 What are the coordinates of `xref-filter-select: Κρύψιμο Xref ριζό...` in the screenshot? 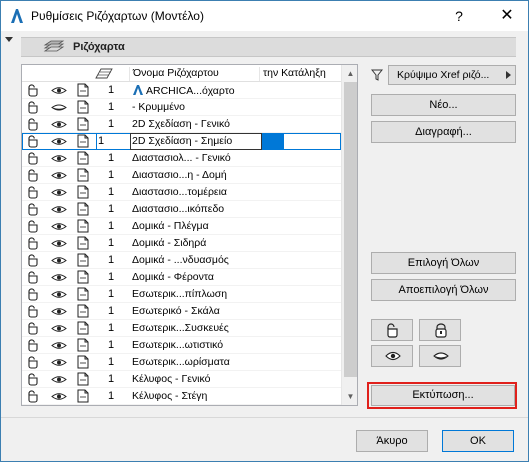 It's located at (452, 75).